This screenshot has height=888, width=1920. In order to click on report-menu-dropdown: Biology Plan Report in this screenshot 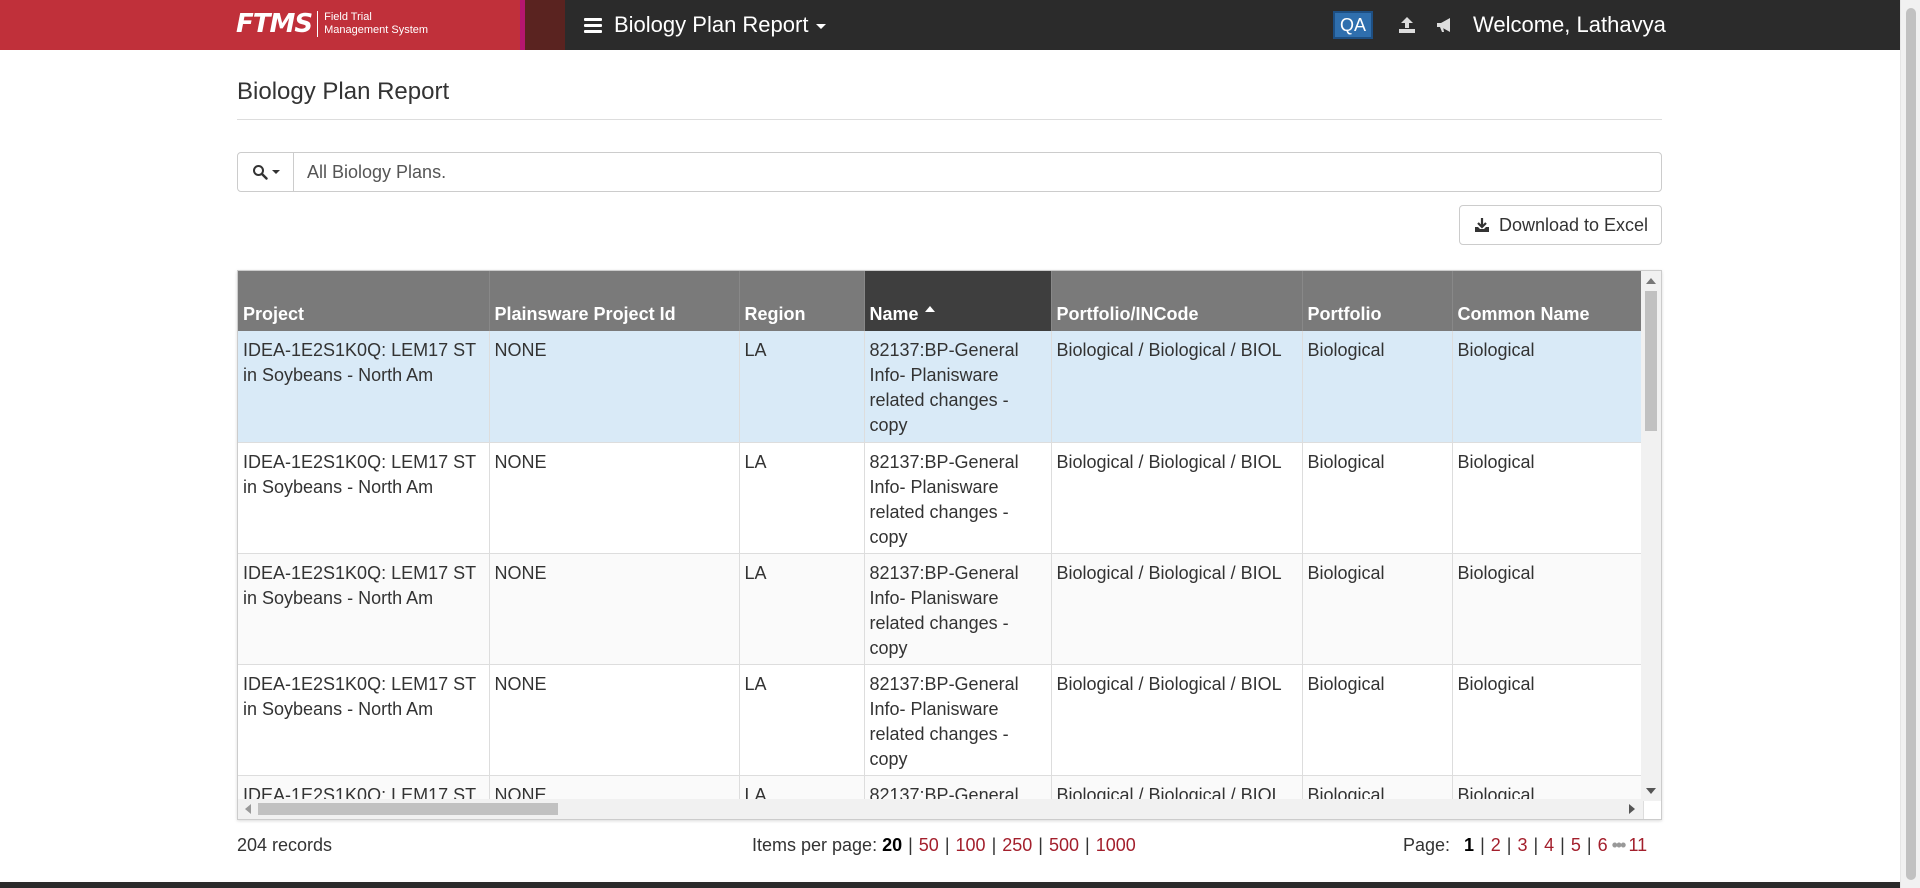, I will do `click(705, 25)`.